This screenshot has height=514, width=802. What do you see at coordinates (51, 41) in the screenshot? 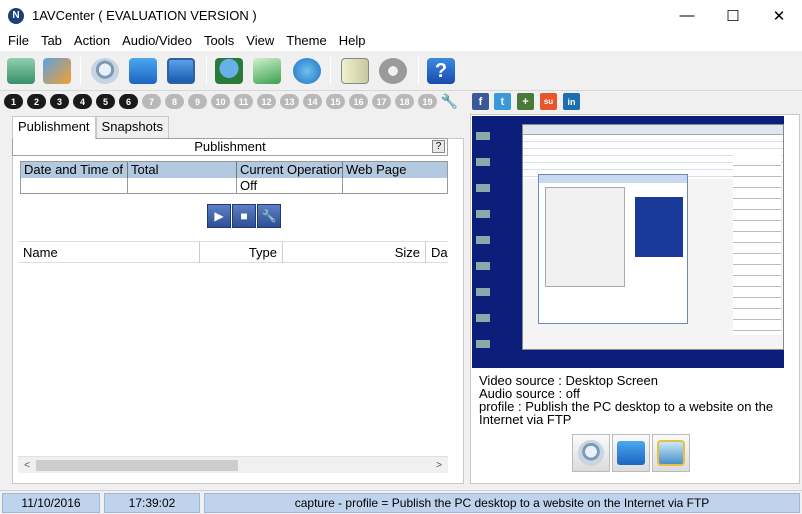
I see `menu-tab: Tab` at bounding box center [51, 41].